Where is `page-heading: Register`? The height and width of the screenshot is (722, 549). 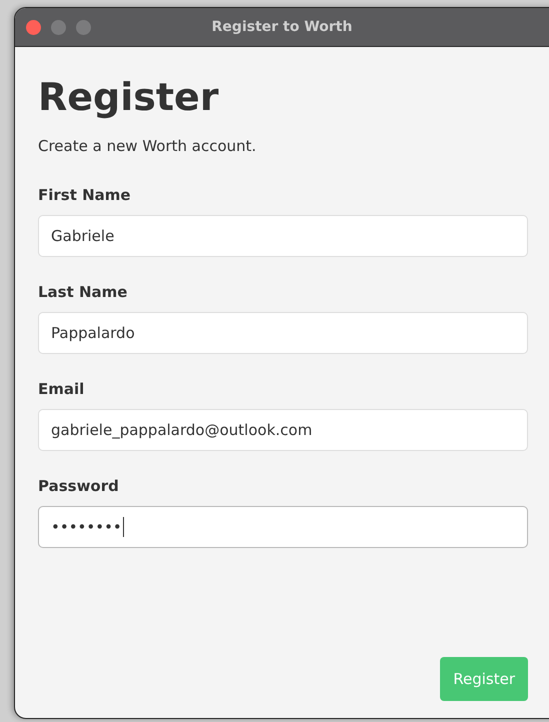 page-heading: Register is located at coordinates (129, 97).